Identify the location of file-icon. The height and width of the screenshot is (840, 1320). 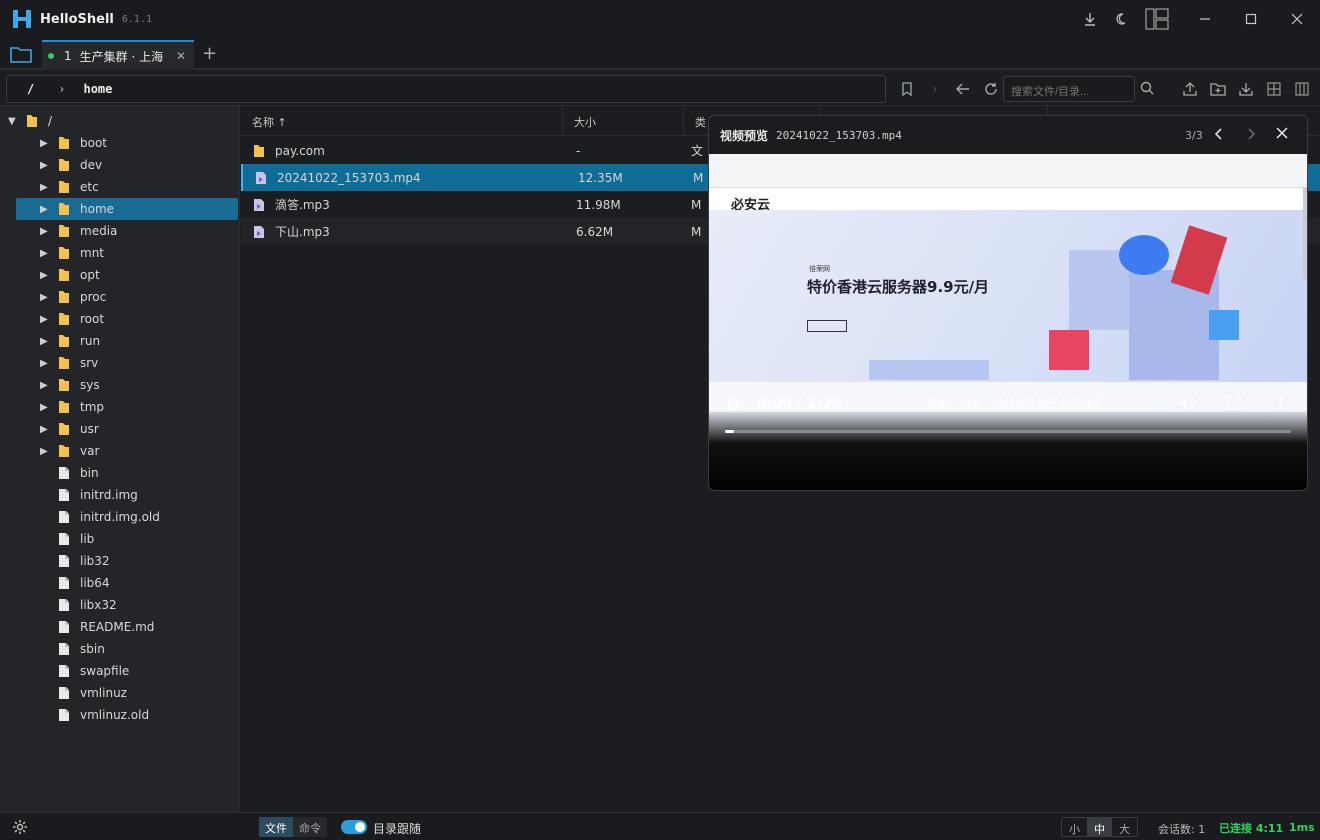
(64, 693).